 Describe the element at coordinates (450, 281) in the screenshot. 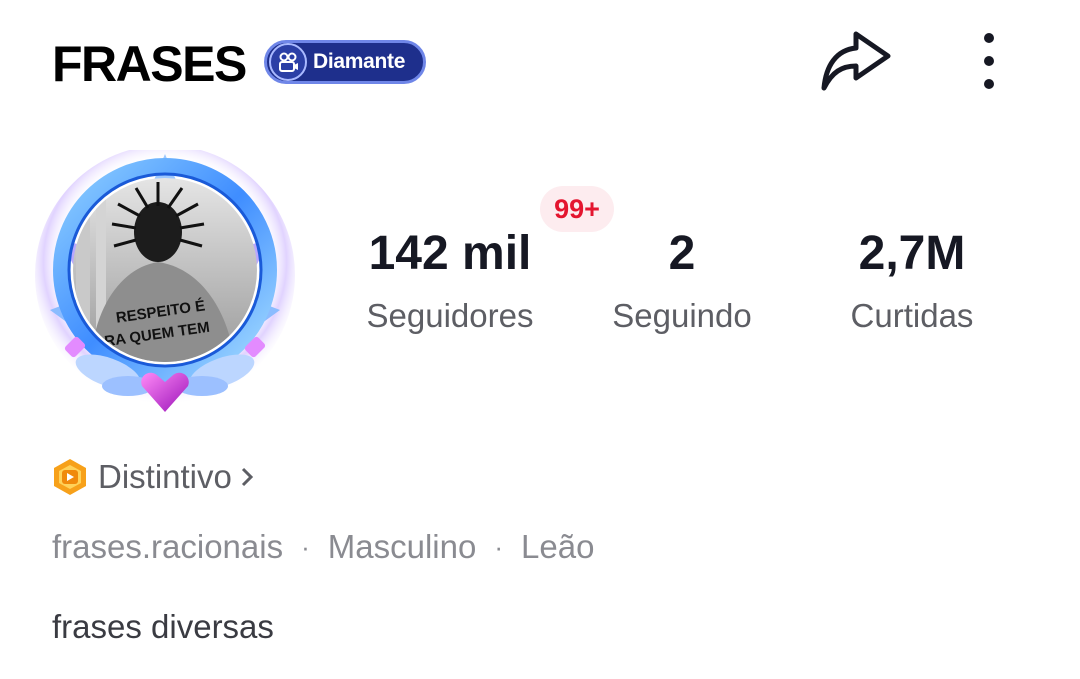

I see `stat-followers: 142 mil Seguidores` at that location.